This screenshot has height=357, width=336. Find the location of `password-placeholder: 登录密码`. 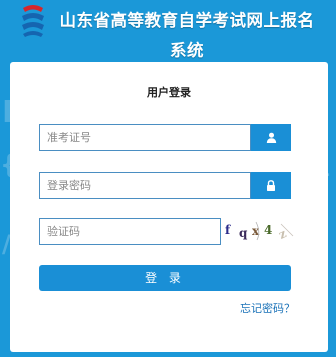

password-placeholder: 登录密码 is located at coordinates (69, 185).